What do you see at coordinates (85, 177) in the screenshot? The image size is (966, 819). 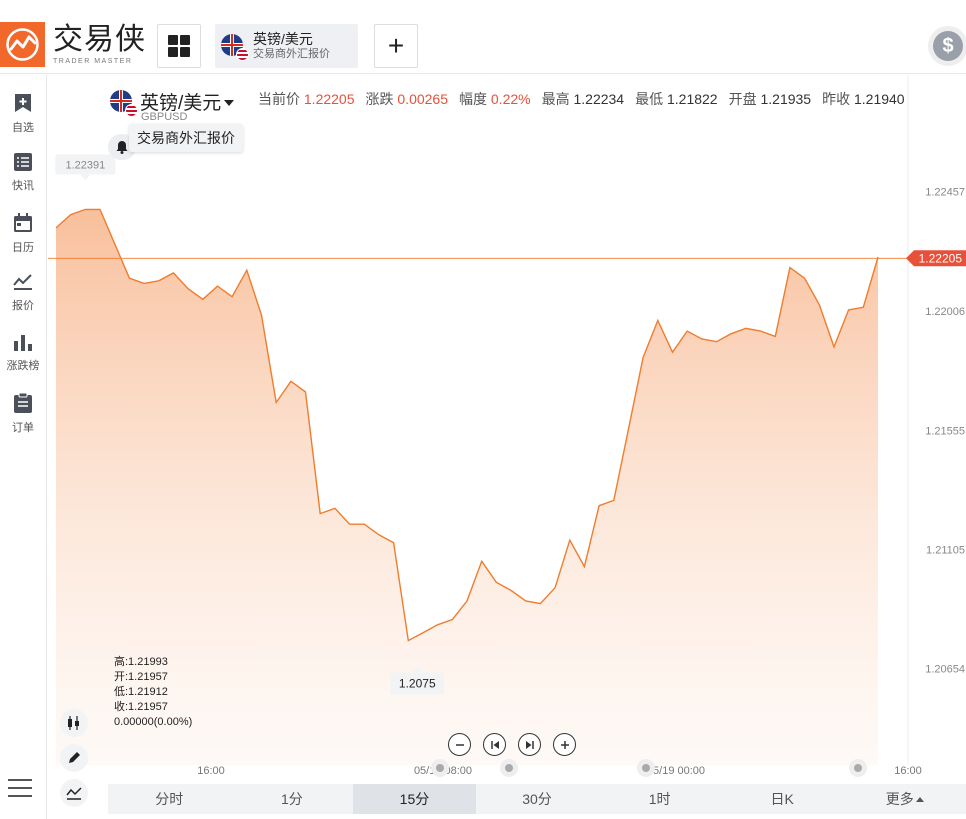 I see `max-label-pointer` at bounding box center [85, 177].